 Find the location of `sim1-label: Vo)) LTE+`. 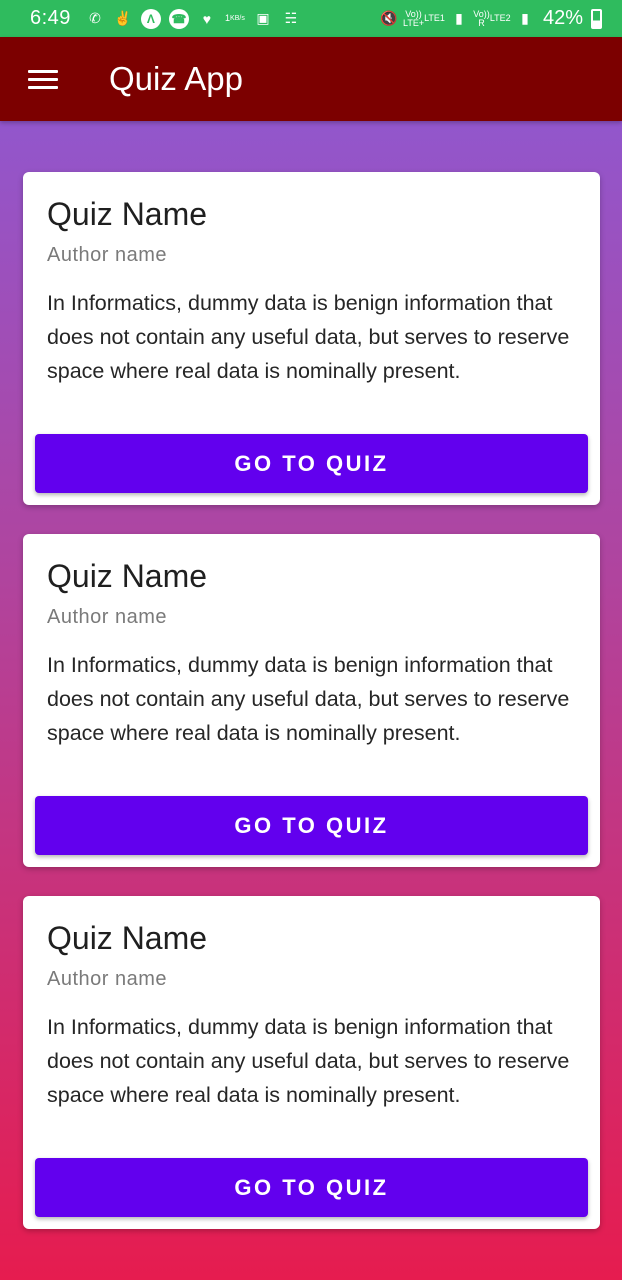

sim1-label: Vo)) LTE+ is located at coordinates (414, 18).